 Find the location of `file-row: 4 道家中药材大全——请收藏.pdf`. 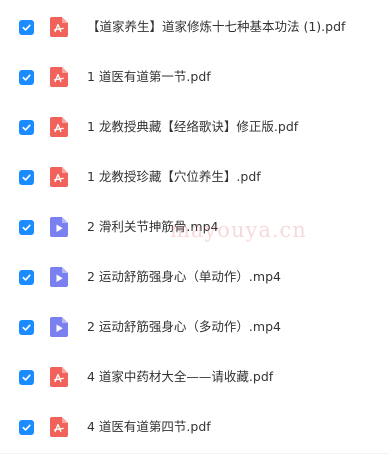

file-row: 4 道家中药材大全——请收藏.pdf is located at coordinates (194, 377).